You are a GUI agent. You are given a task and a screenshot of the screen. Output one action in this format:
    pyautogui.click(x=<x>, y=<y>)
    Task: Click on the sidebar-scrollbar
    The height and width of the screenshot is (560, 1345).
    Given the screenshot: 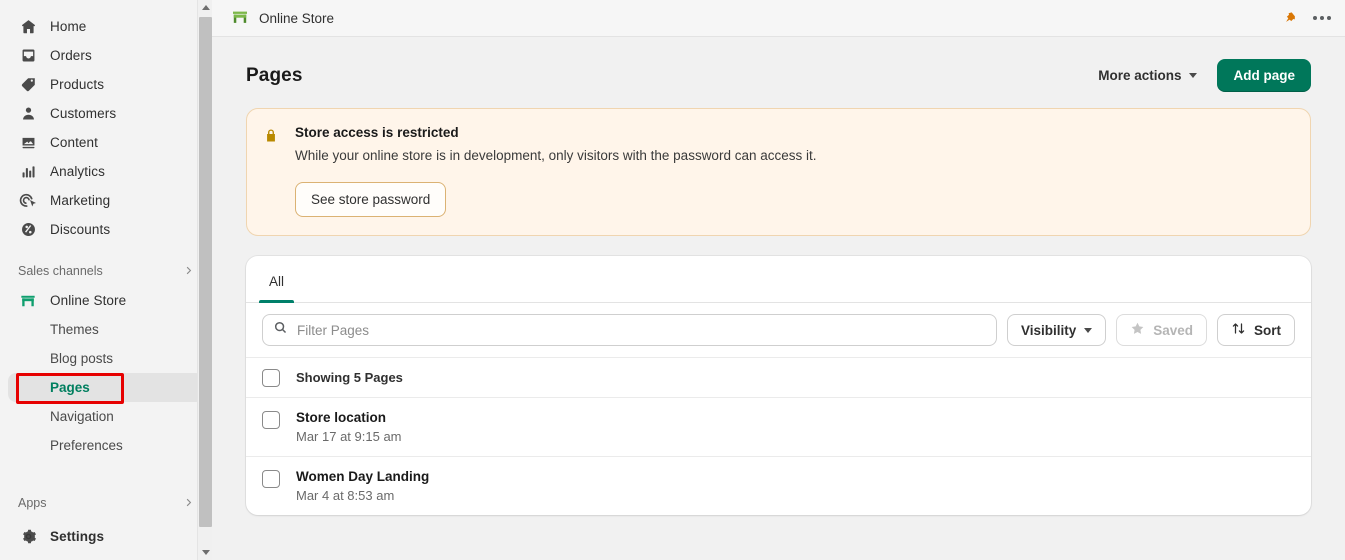 What is the action you would take?
    pyautogui.click(x=204, y=280)
    